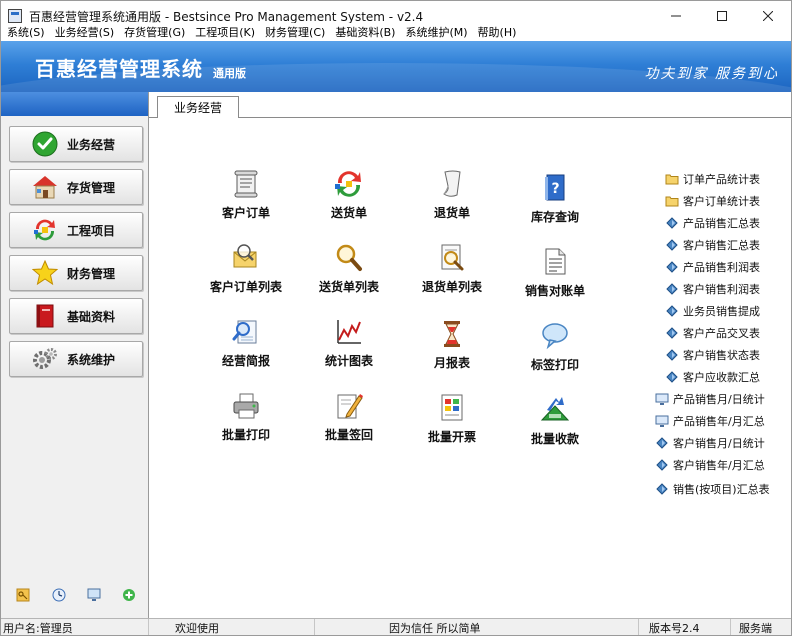 This screenshot has width=792, height=636. What do you see at coordinates (721, 245) in the screenshot?
I see `report-label: 客户销售汇总表` at bounding box center [721, 245].